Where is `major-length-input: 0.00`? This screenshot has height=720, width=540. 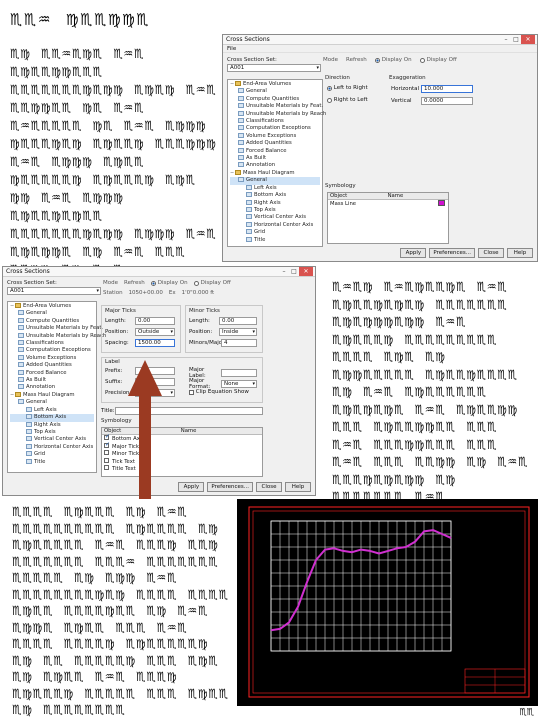 major-length-input: 0.00 is located at coordinates (155, 321).